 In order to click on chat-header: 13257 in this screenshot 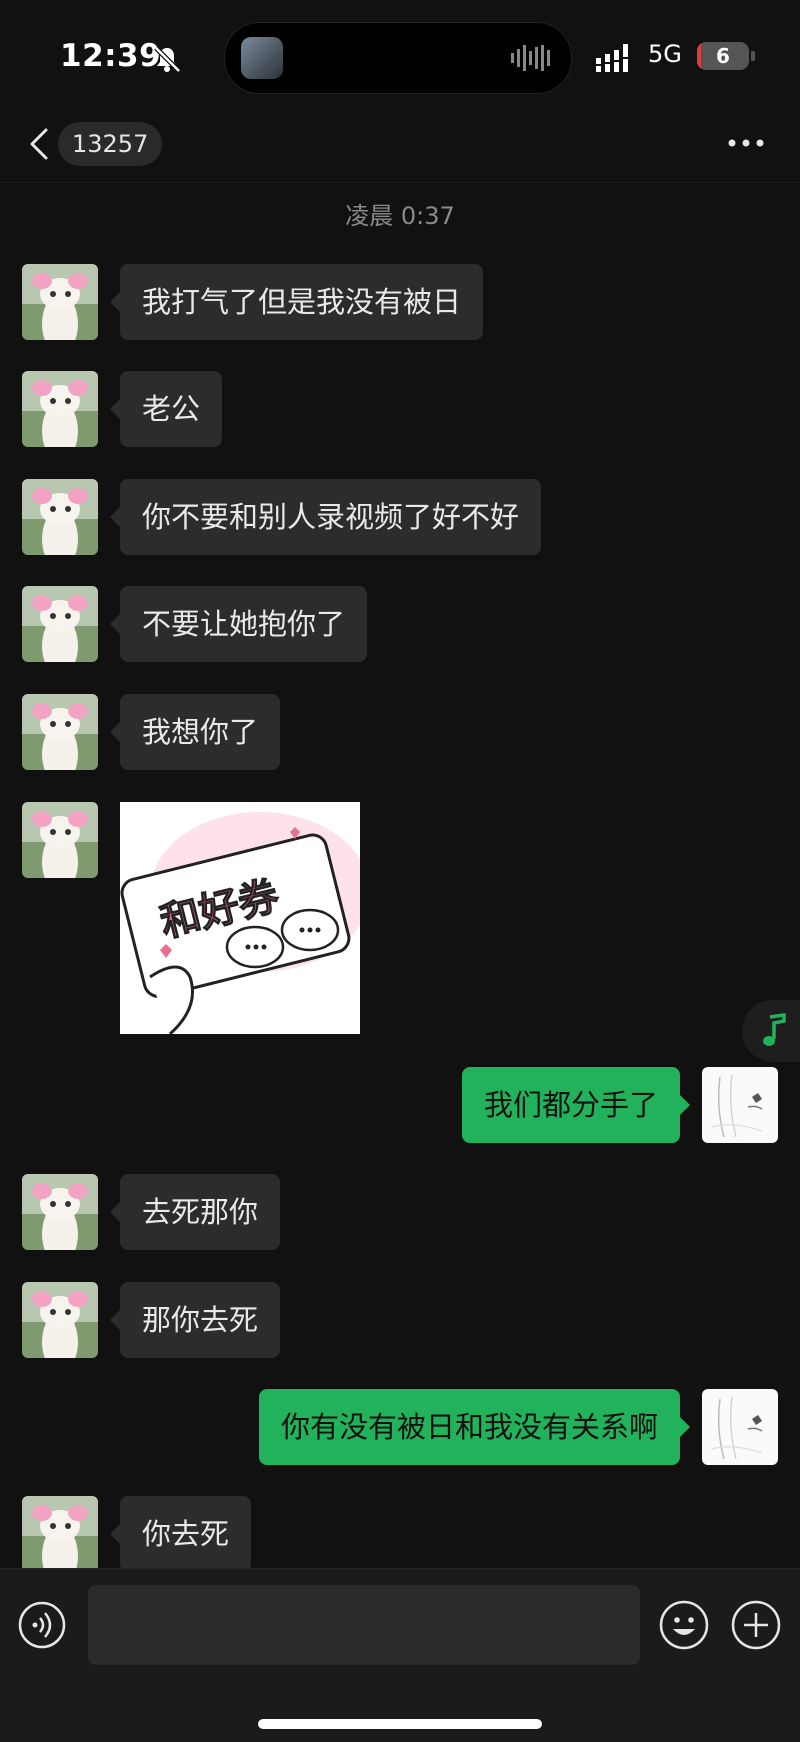, I will do `click(400, 146)`.